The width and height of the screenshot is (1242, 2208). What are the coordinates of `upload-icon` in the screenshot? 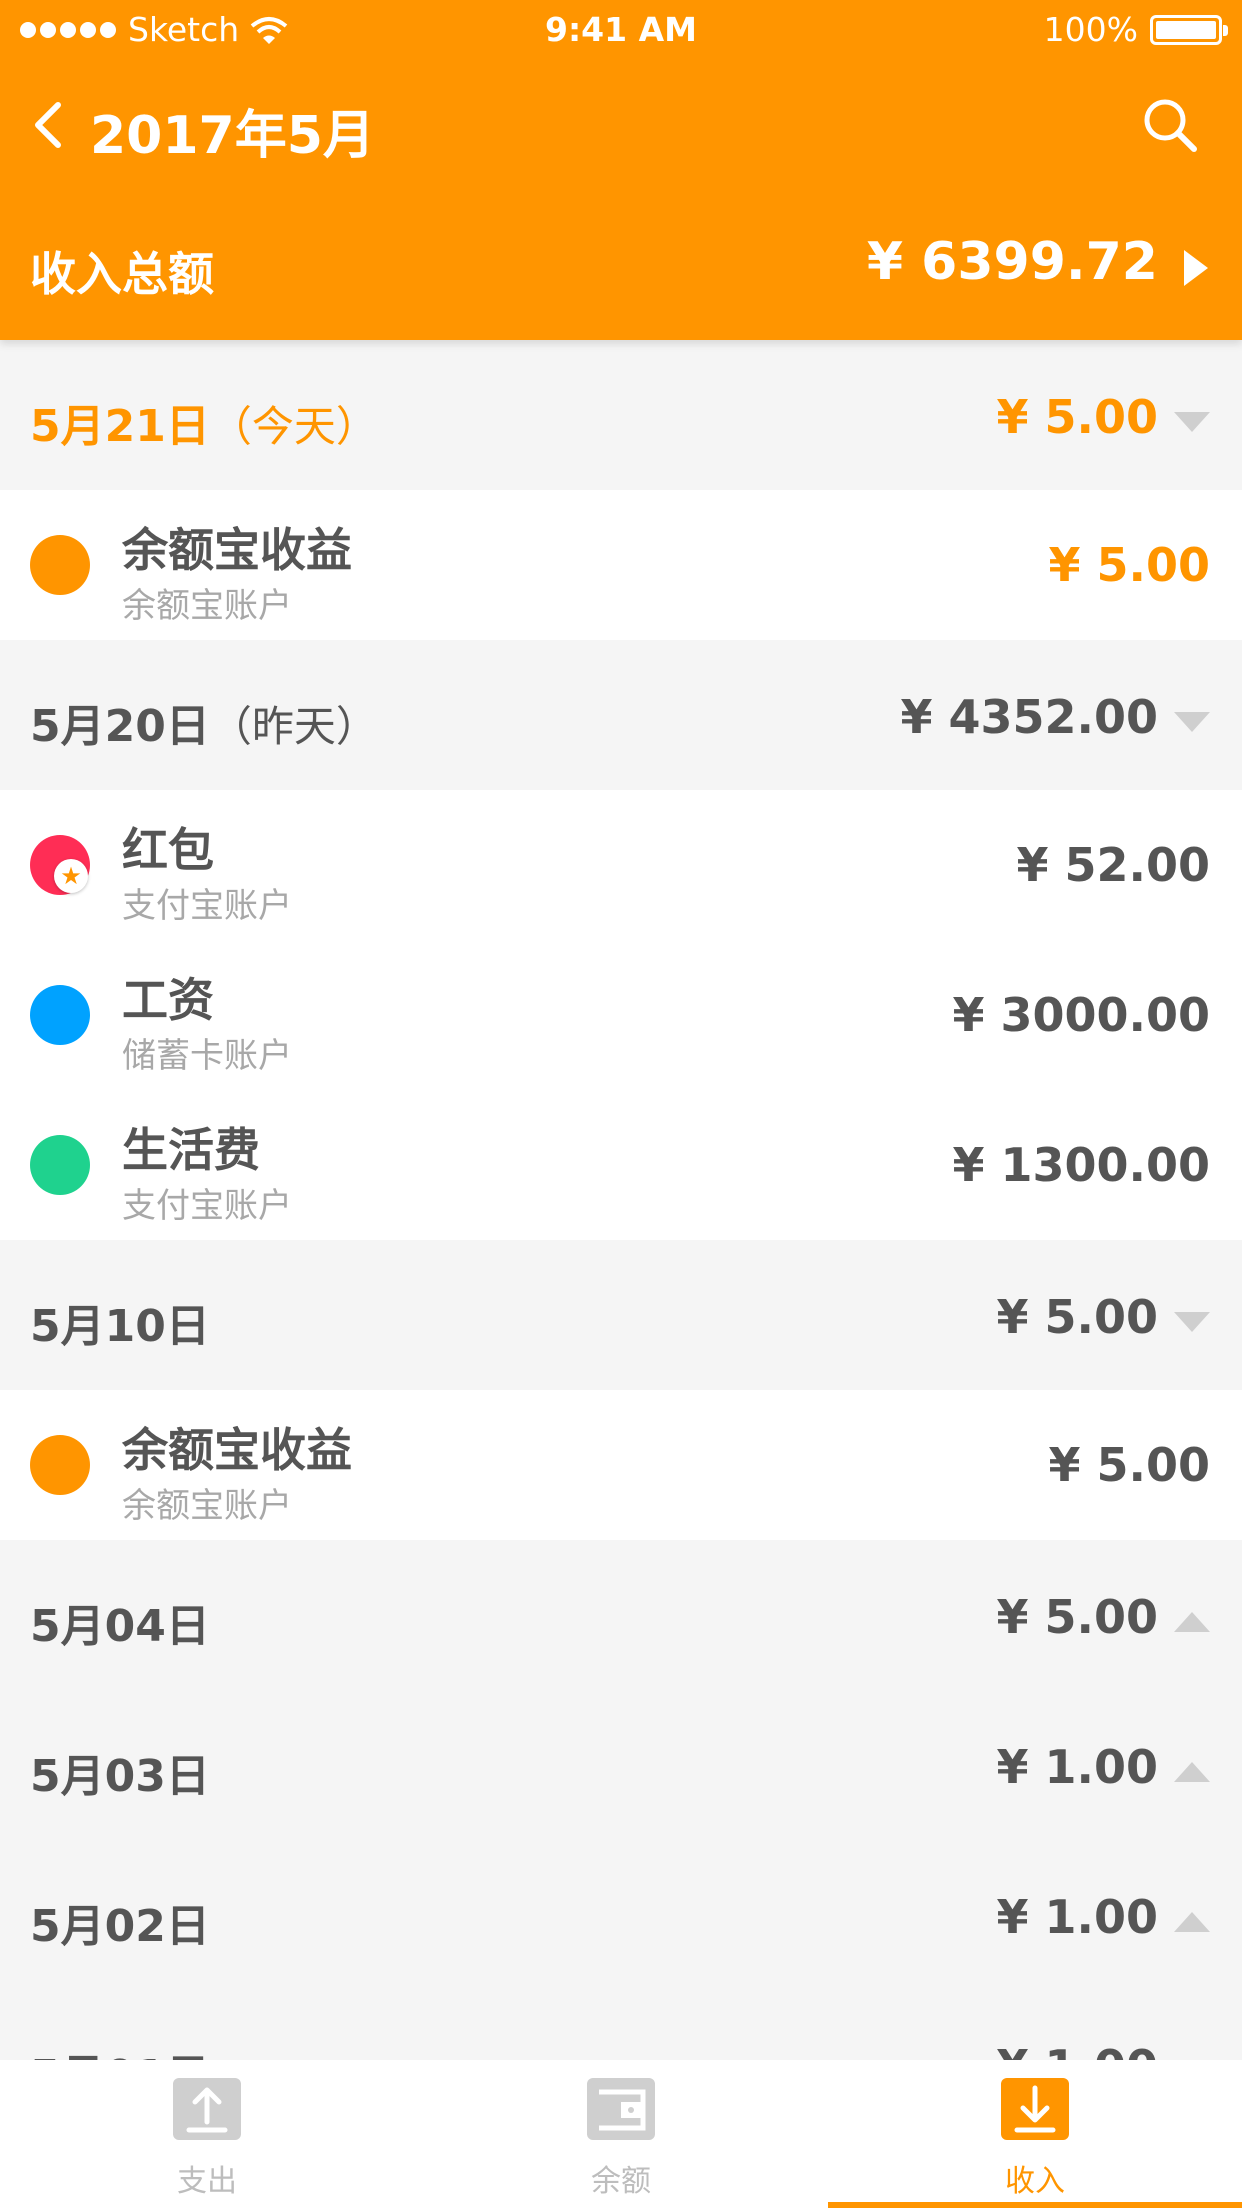 It's located at (207, 2109).